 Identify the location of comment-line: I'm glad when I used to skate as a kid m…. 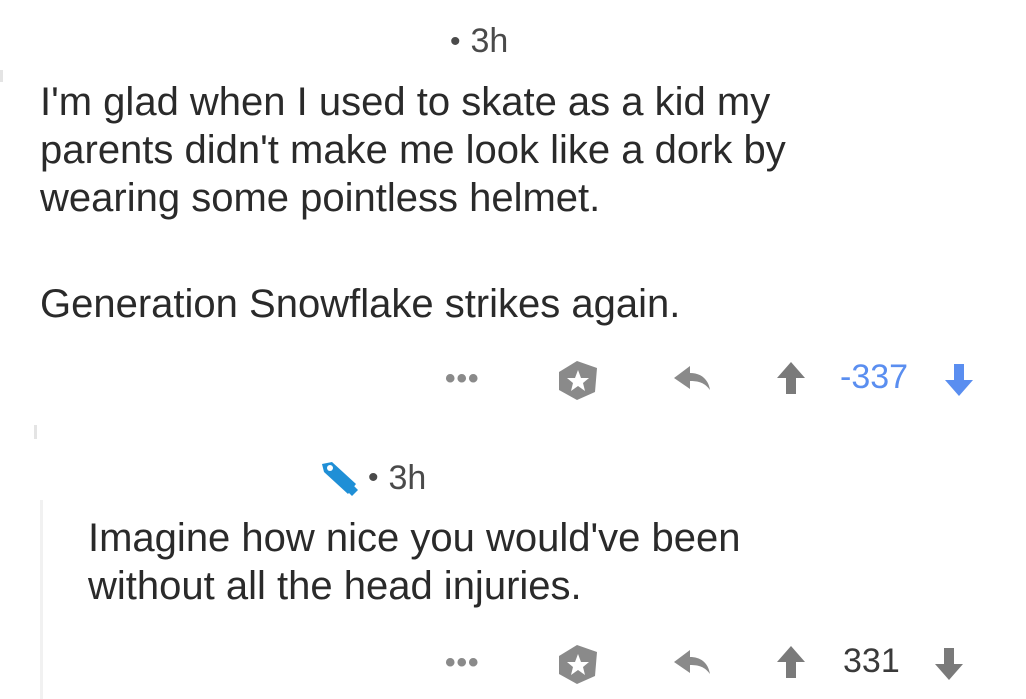
(405, 102).